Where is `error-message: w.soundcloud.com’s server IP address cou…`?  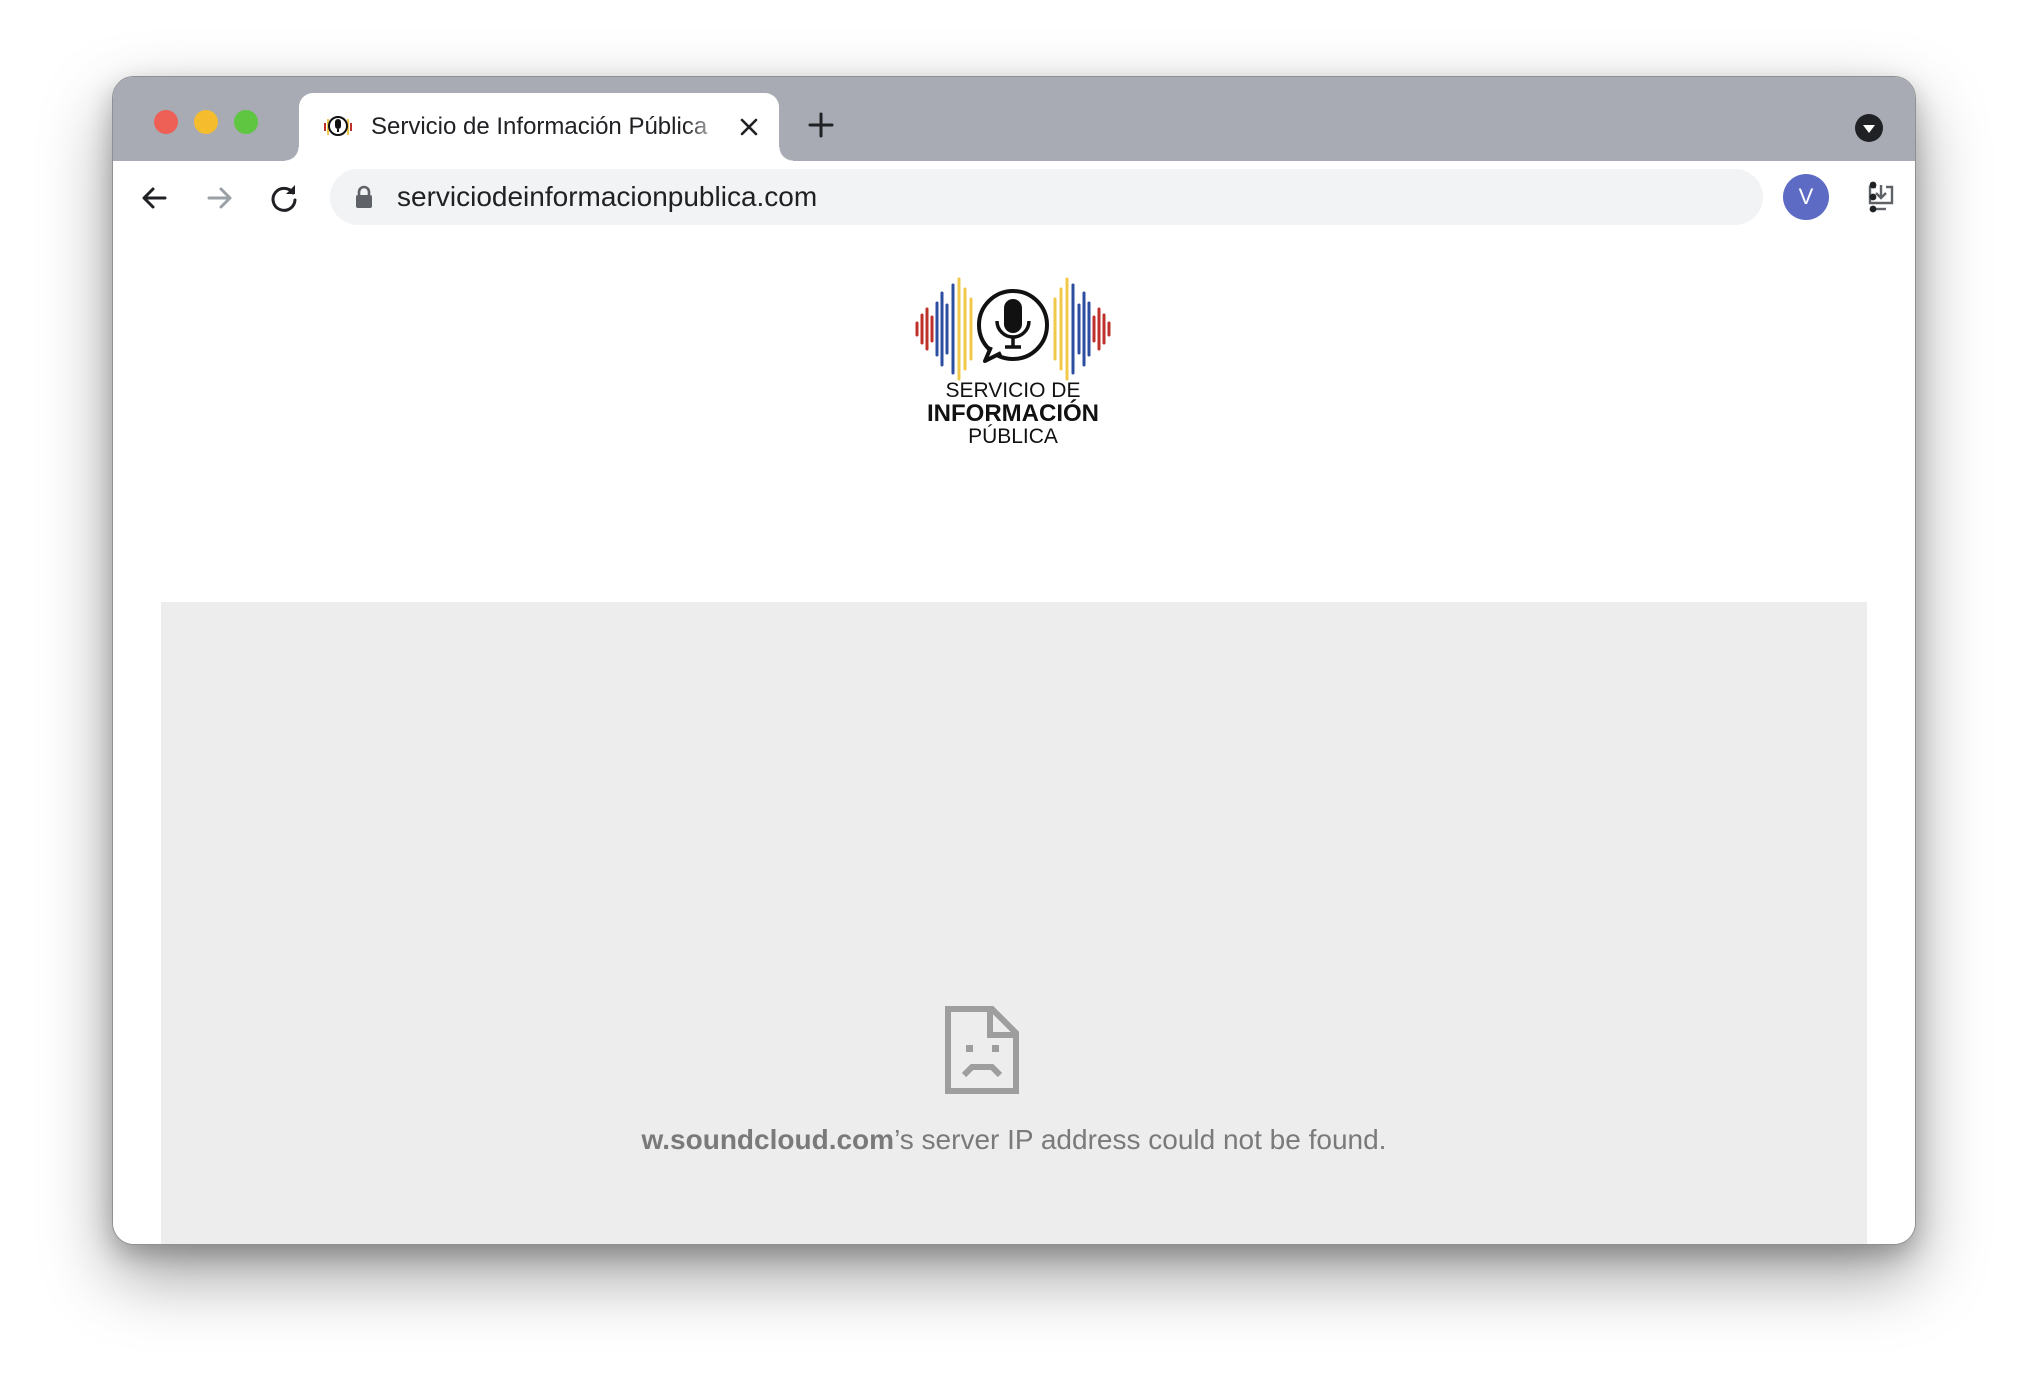
error-message: w.soundcloud.com’s server IP address cou… is located at coordinates (1014, 1140).